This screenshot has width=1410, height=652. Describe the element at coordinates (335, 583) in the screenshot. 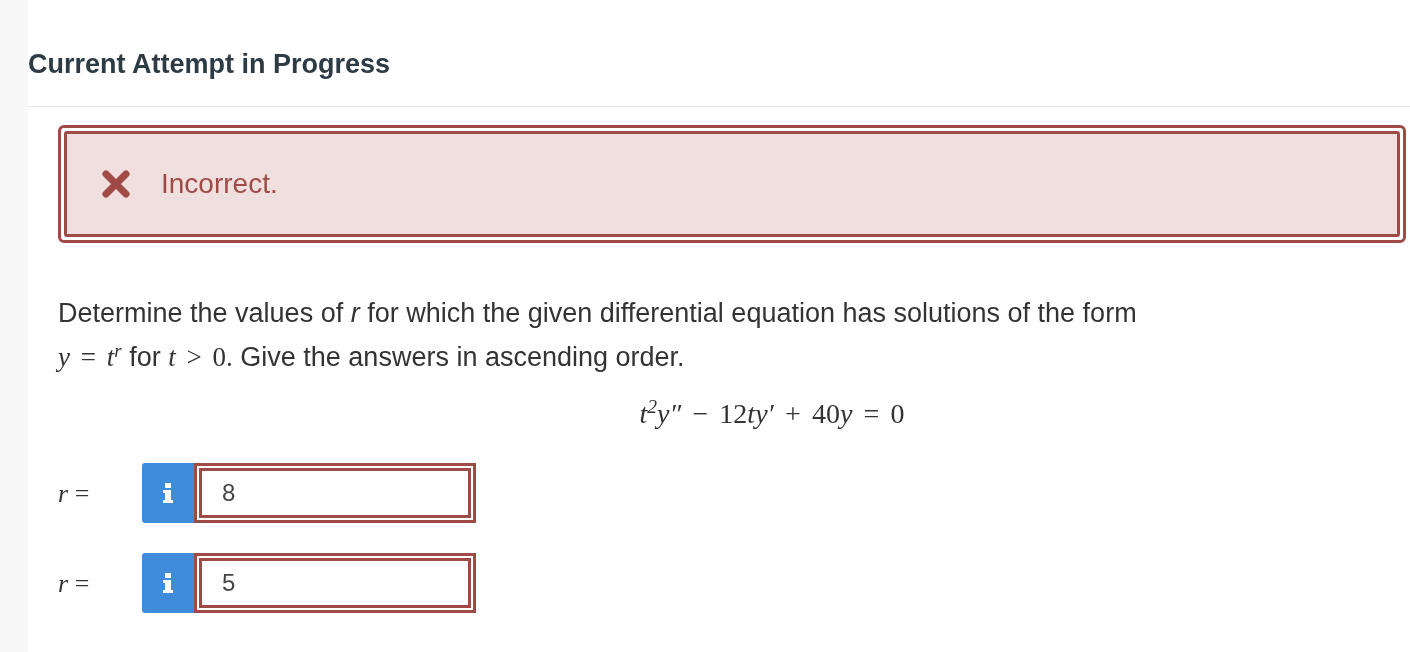

I see `answer-field: 5` at that location.